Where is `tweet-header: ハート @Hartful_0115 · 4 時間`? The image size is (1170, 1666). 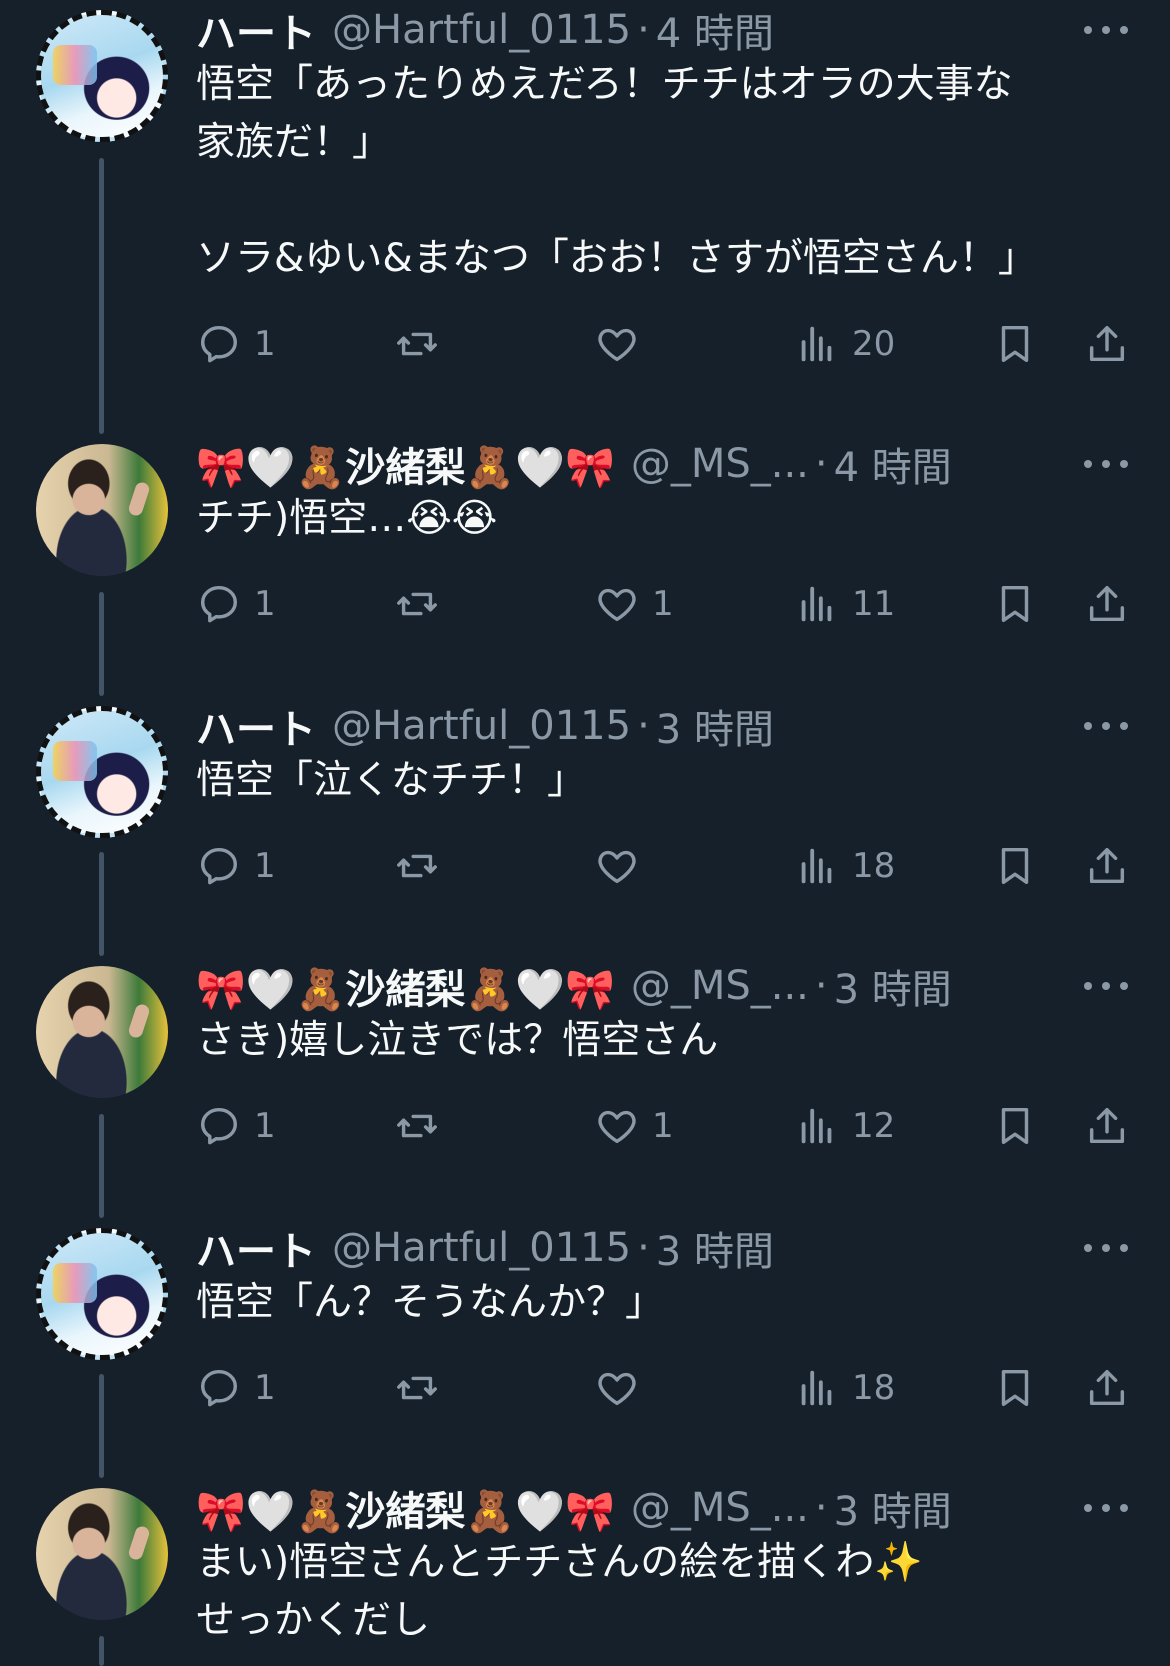
tweet-header: ハート @Hartful_0115 · 4 時間 is located at coordinates (673, 30).